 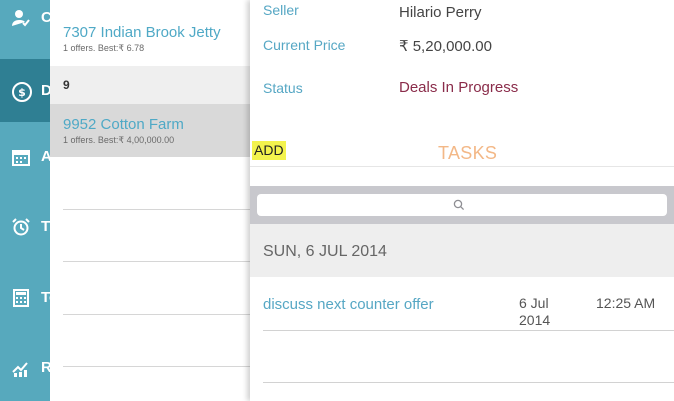 I want to click on task-date: 6 Jul 2014, so click(x=535, y=311).